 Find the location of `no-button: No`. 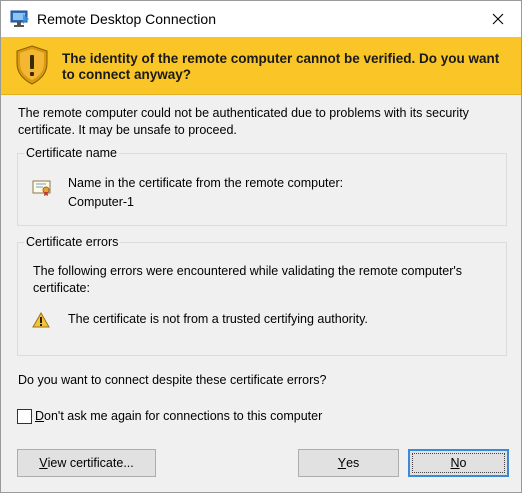

no-button: No is located at coordinates (458, 463).